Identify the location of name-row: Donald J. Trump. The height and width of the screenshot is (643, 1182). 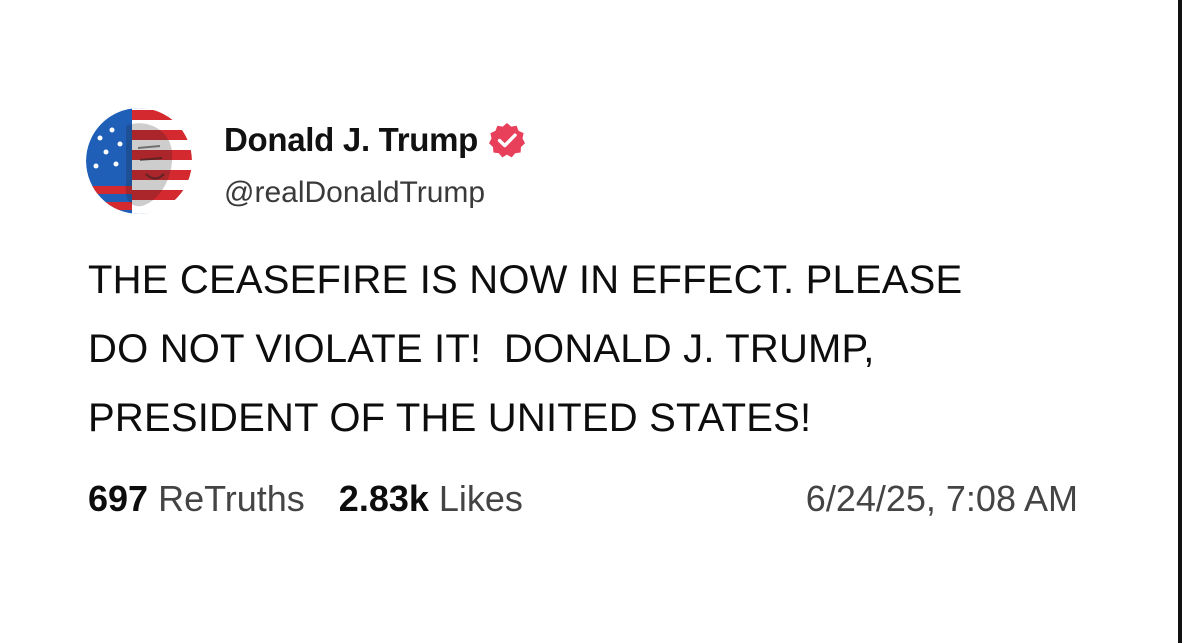
(375, 140).